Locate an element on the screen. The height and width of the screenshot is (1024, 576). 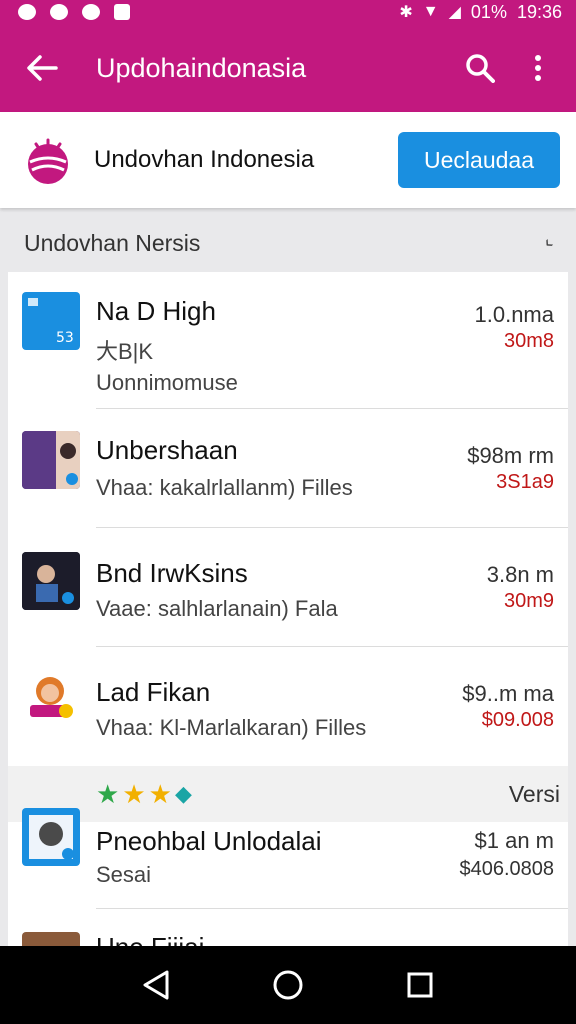
item-size: $1 an m is located at coordinates (514, 840).